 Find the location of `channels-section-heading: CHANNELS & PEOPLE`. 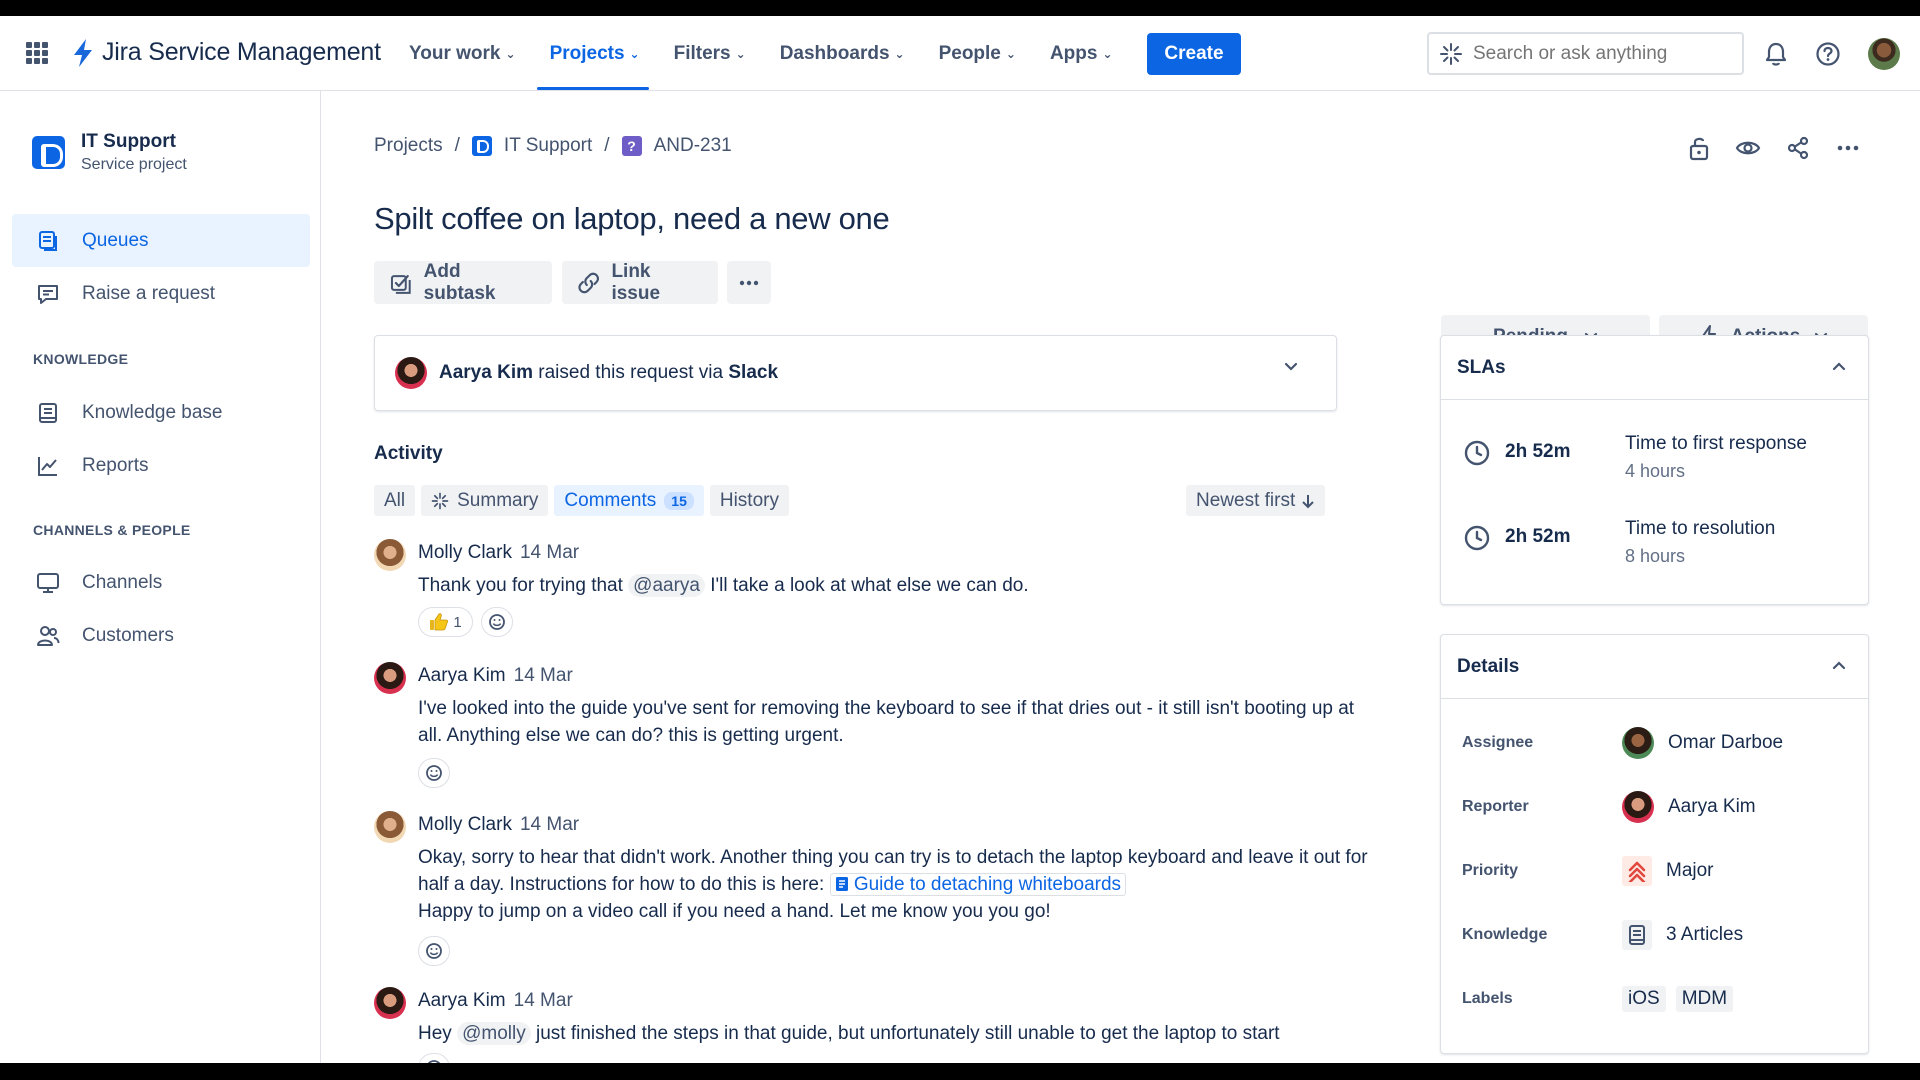

channels-section-heading: CHANNELS & PEOPLE is located at coordinates (112, 530).